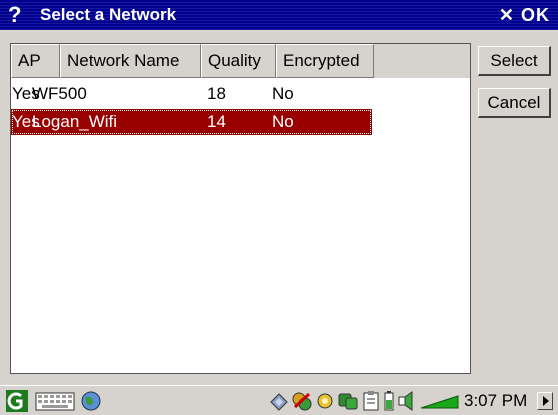 Image resolution: width=558 pixels, height=415 pixels. Describe the element at coordinates (279, 15) in the screenshot. I see `title-bar: ? Select a Network ✕ OK` at that location.